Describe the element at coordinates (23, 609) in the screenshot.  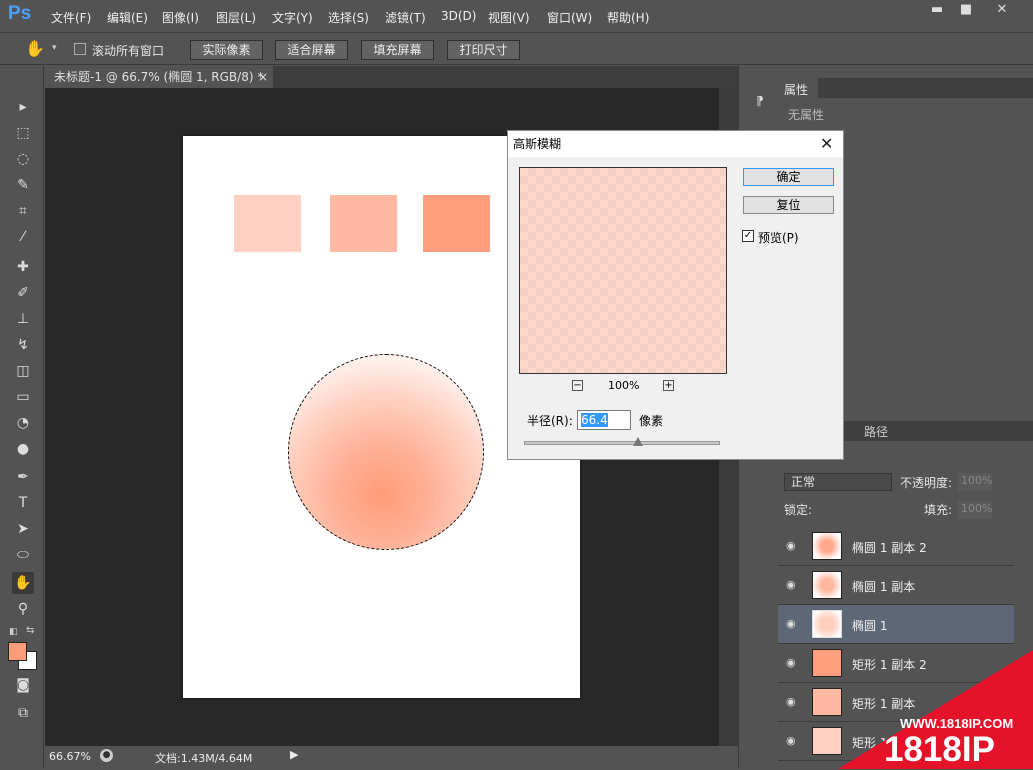
I see `zoom-tool-icon: ⚲` at that location.